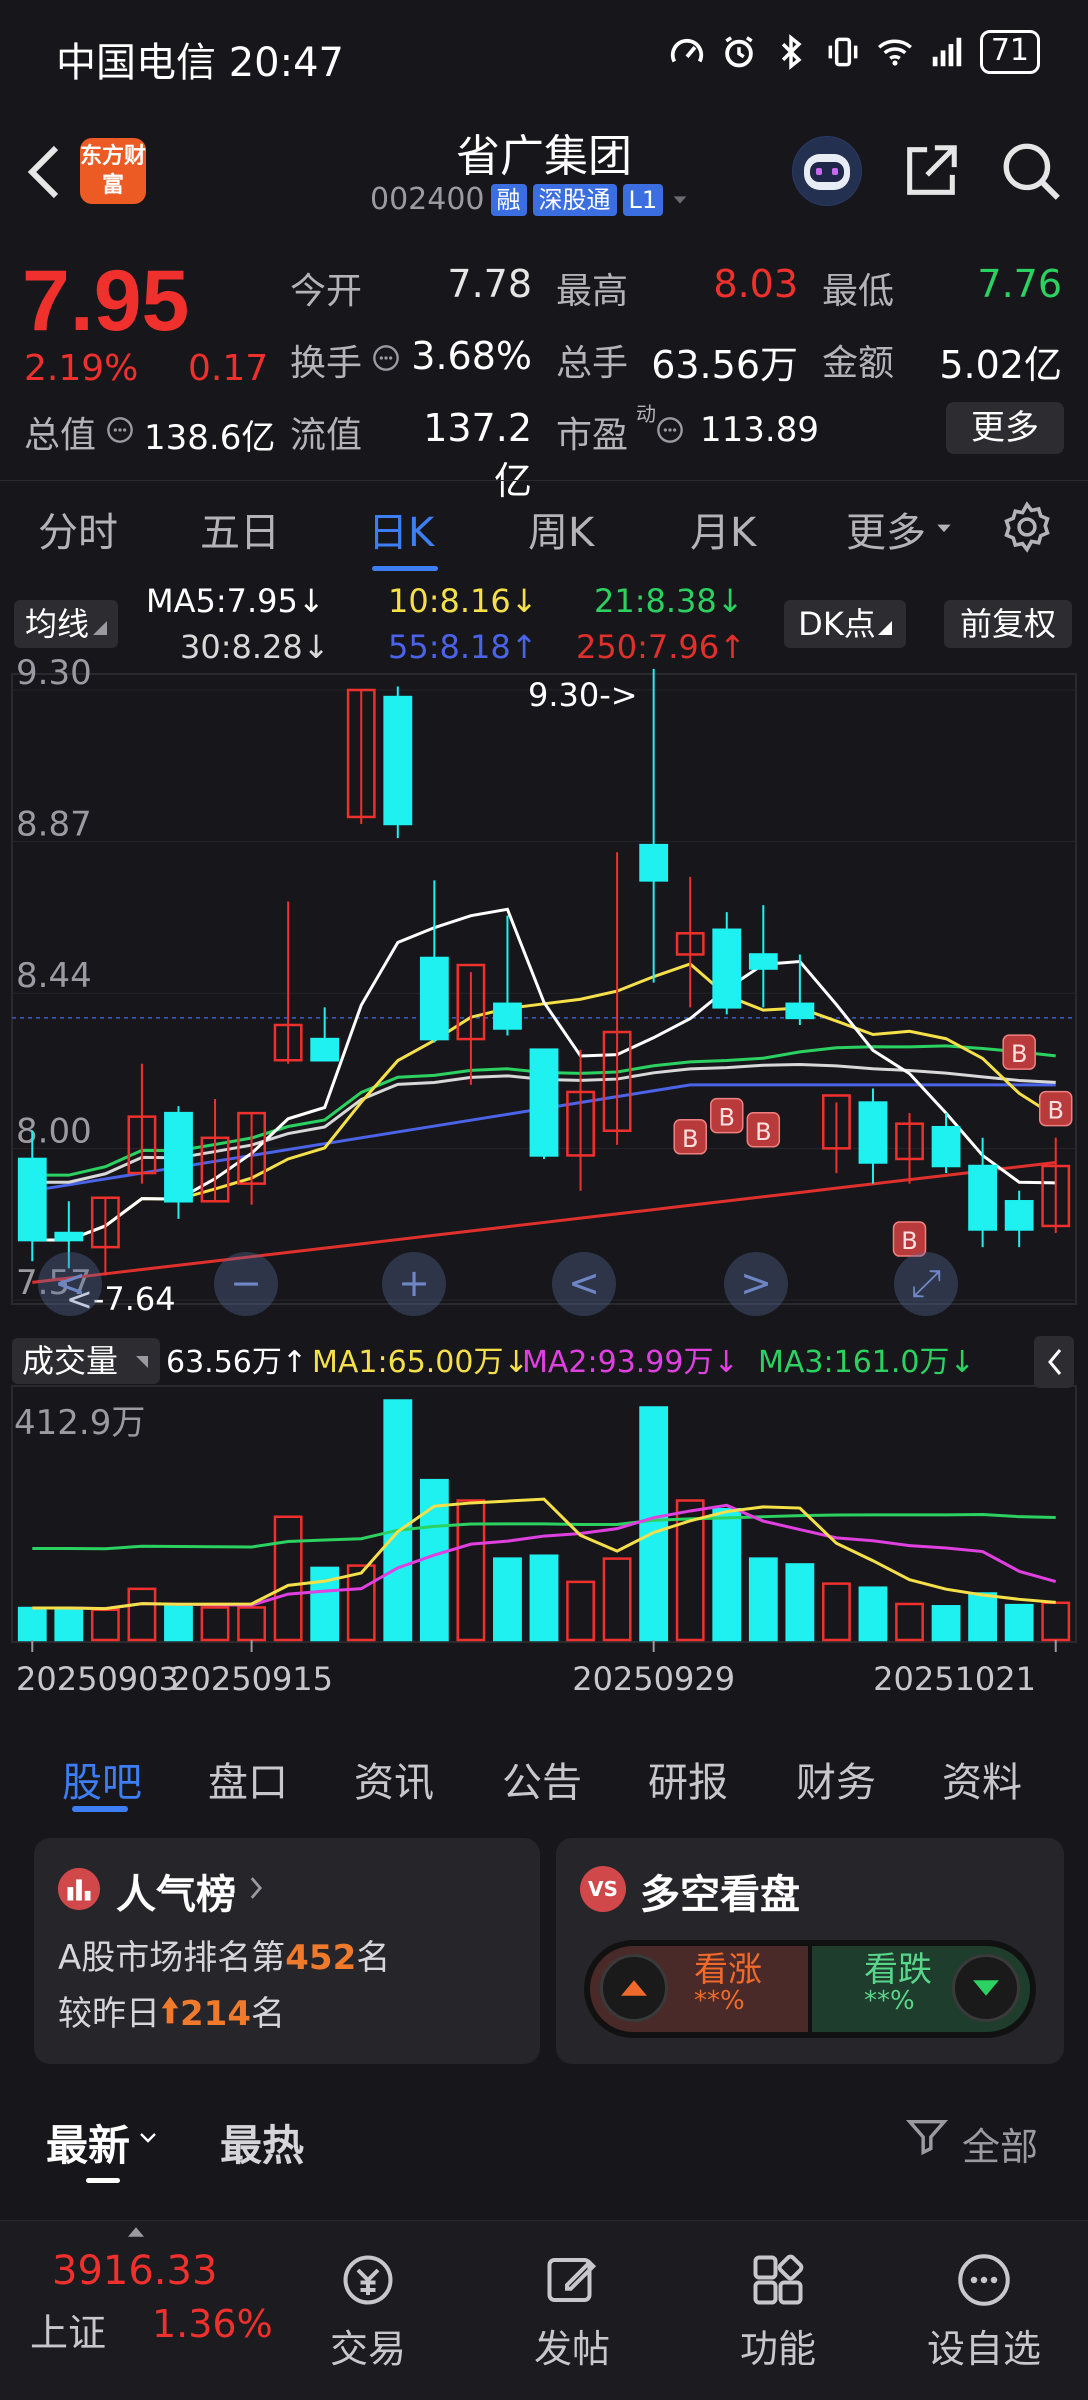  I want to click on tab-five-day: 五日, so click(240, 529).